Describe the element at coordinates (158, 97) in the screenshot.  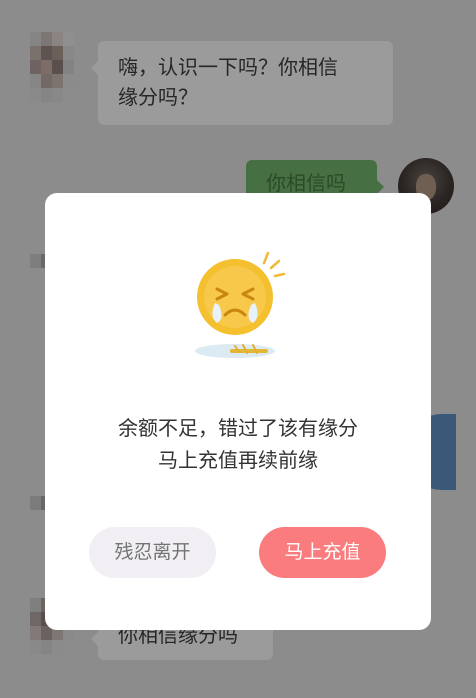
I see `chat-message-line: 缘分吗？` at that location.